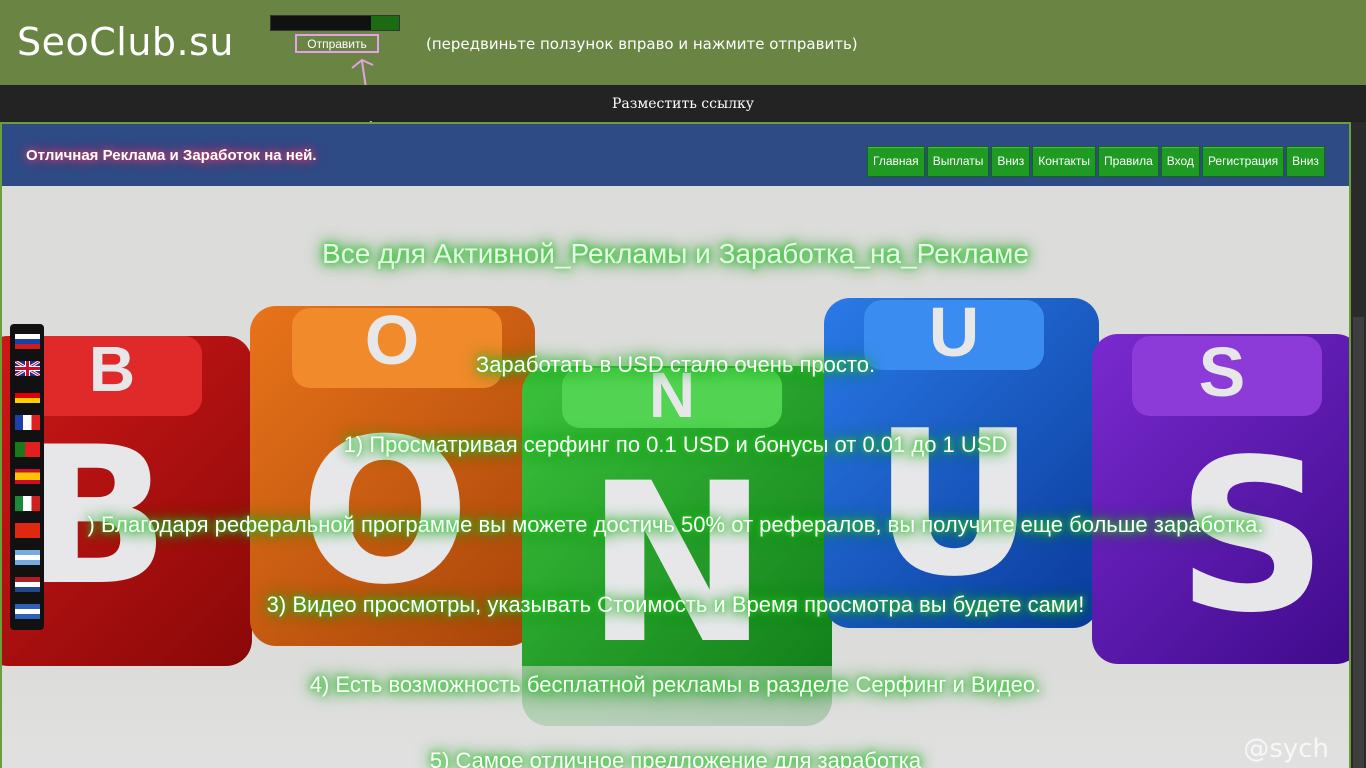  What do you see at coordinates (125, 42) in the screenshot?
I see `site-logo: SeoClub.su` at bounding box center [125, 42].